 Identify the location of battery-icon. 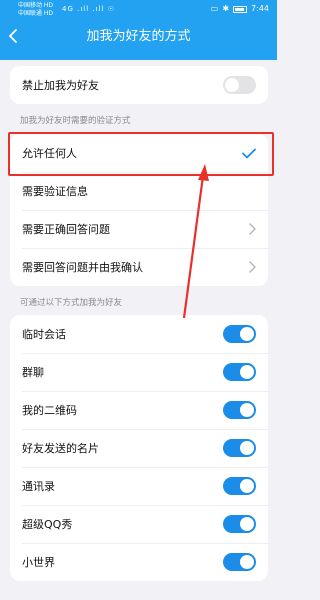
(240, 9).